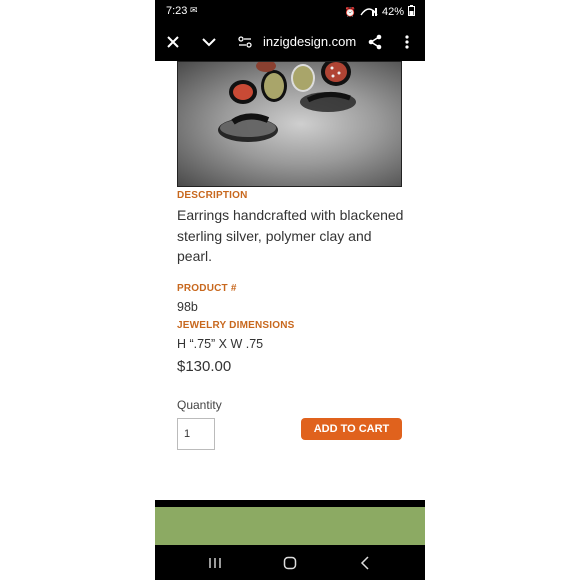 Image resolution: width=580 pixels, height=580 pixels. I want to click on add-to-cart-button: ADD TO CART, so click(351, 429).